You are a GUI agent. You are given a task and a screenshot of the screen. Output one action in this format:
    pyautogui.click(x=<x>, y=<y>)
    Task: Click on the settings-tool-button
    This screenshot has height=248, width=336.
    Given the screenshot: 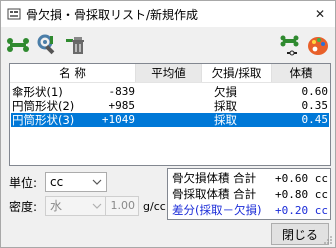 What is the action you would take?
    pyautogui.click(x=48, y=45)
    